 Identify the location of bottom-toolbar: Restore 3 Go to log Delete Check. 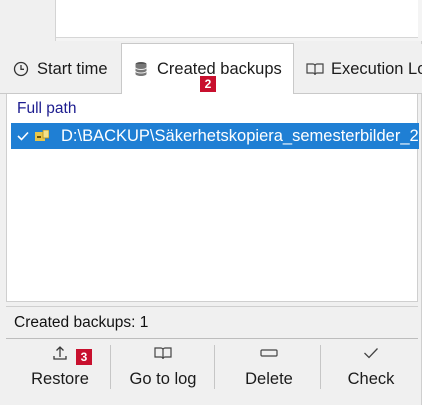
(212, 369).